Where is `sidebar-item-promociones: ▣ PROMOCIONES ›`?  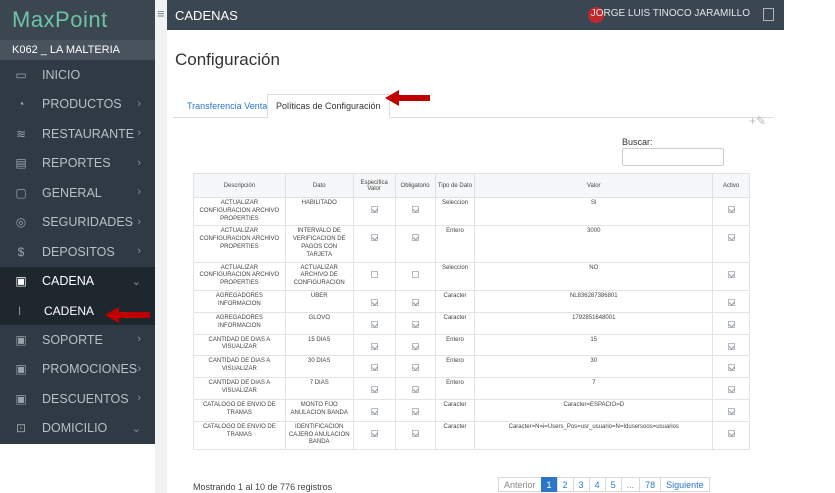
sidebar-item-promociones: ▣ PROMOCIONES › is located at coordinates (77, 370).